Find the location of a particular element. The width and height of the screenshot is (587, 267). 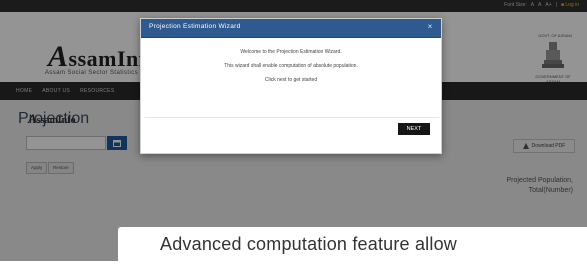

dialog-header: Projection Estimation Wizard × is located at coordinates (291, 28).